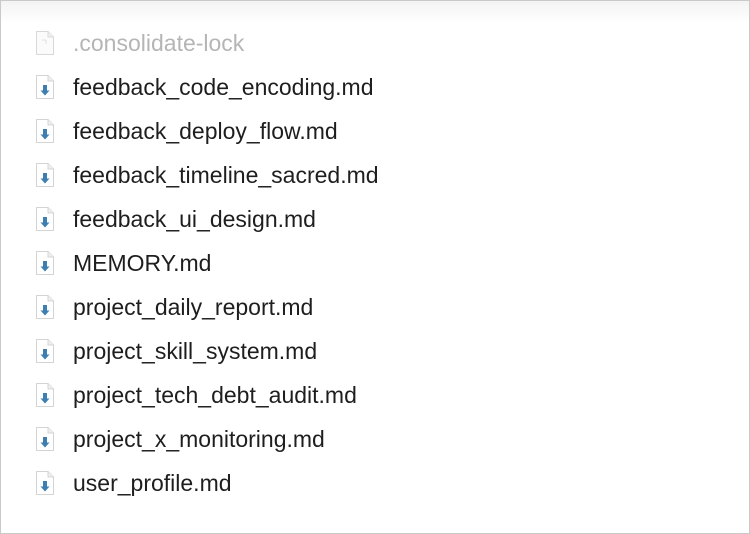 This screenshot has width=750, height=534. Describe the element at coordinates (375, 43) in the screenshot. I see `file-row: .consolidate-lock` at that location.